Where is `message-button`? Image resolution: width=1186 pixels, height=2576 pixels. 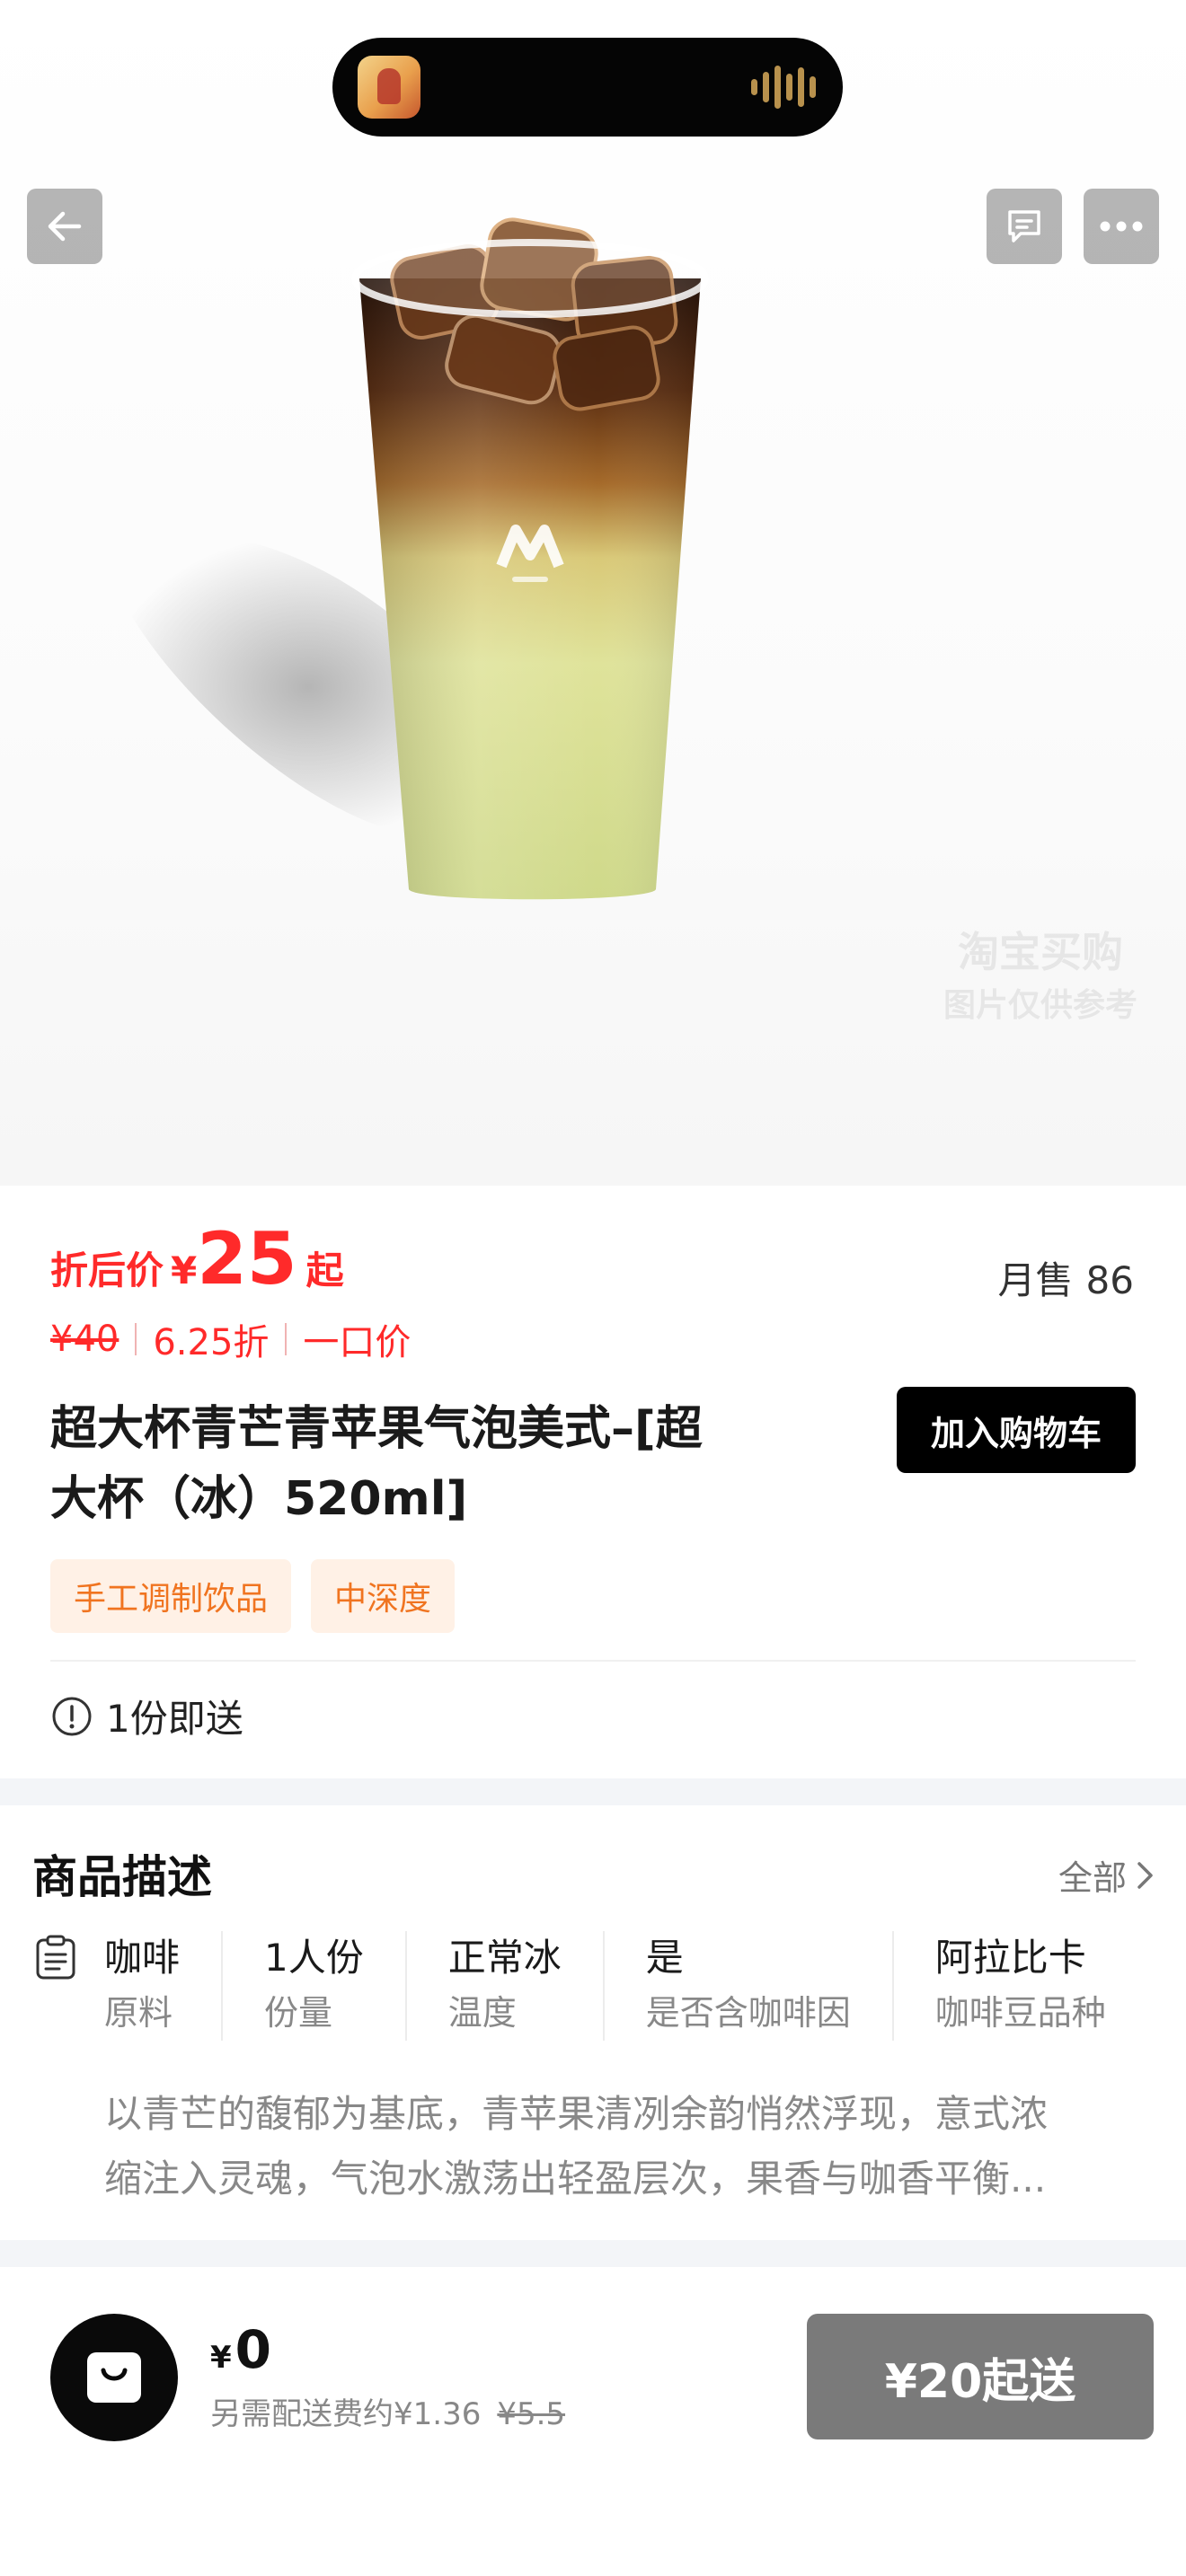
message-button is located at coordinates (1024, 226).